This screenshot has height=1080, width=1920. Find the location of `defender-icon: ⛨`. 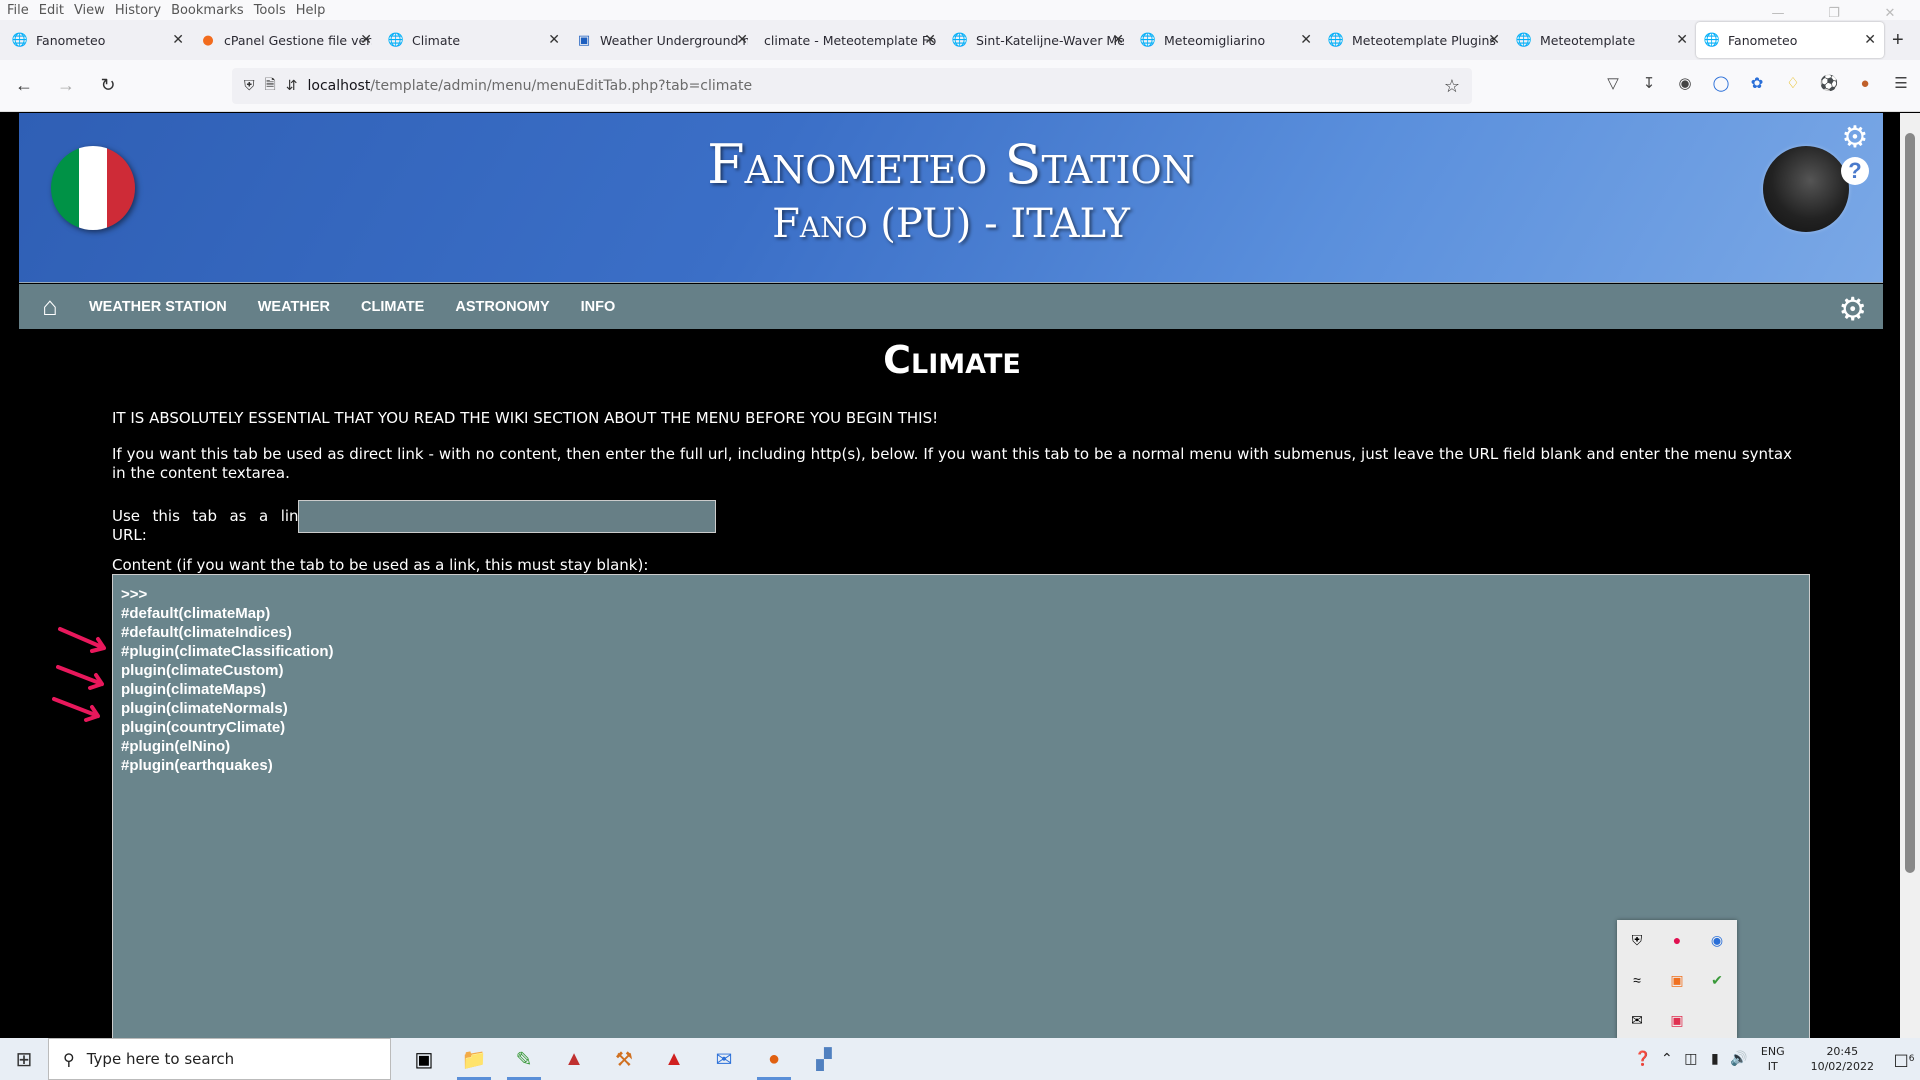

defender-icon: ⛨ is located at coordinates (1637, 940).